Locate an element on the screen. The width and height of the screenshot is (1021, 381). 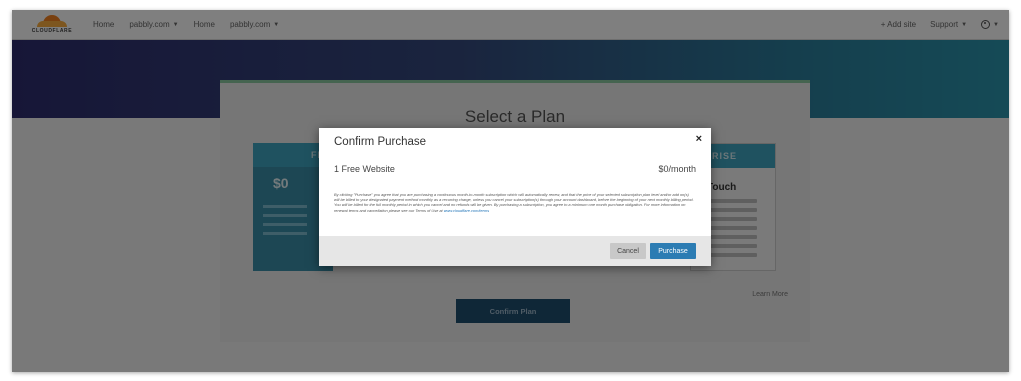
cancel-button: Cancel is located at coordinates (628, 251).